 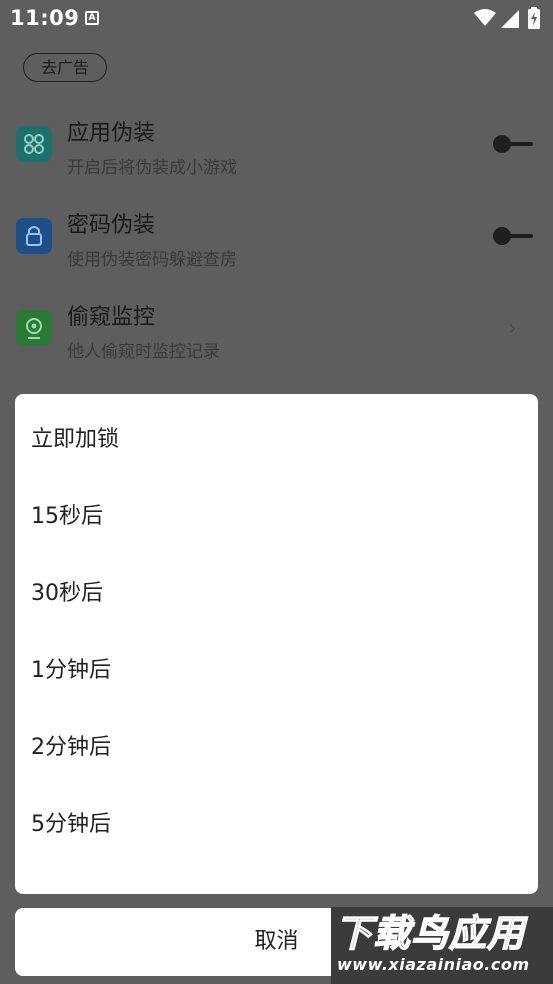 I want to click on option-lock-now: 立即加锁, so click(x=276, y=440).